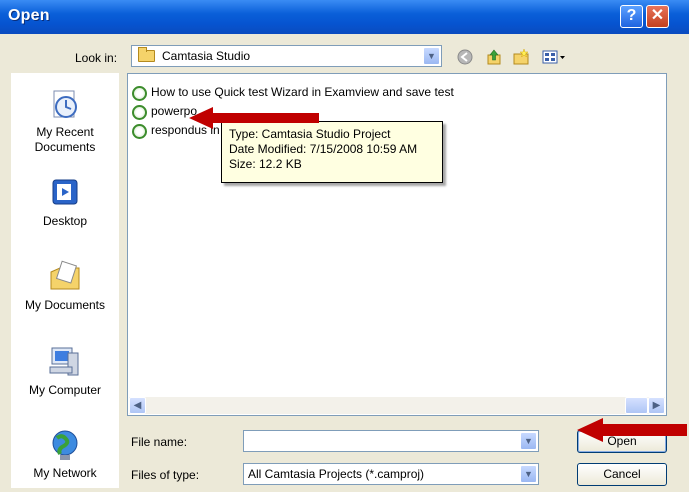  Describe the element at coordinates (206, 56) in the screenshot. I see `look-in-value: Camtasia Studio` at that location.